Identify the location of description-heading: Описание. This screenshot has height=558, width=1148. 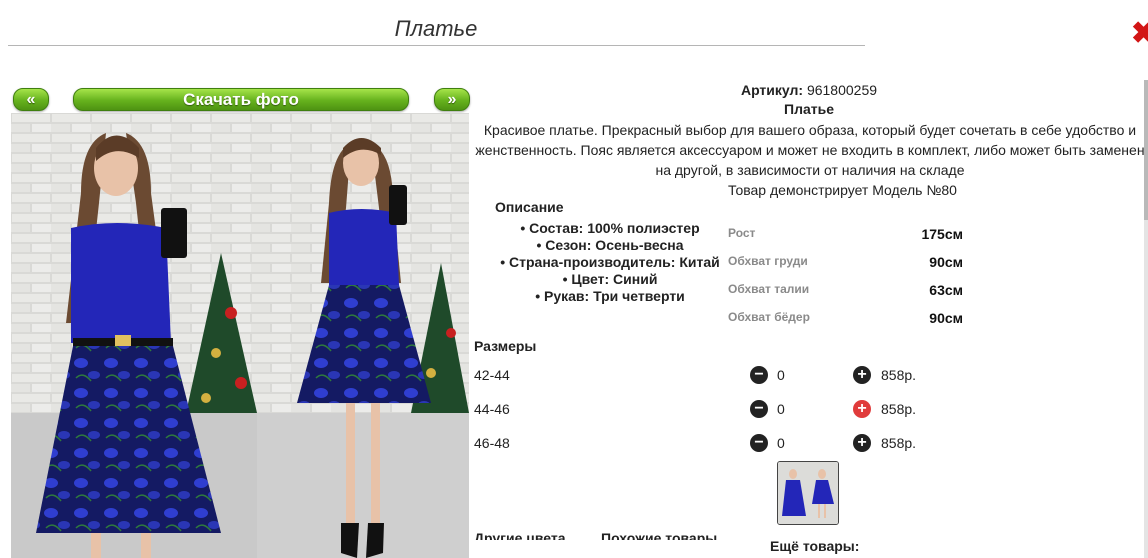
(529, 207).